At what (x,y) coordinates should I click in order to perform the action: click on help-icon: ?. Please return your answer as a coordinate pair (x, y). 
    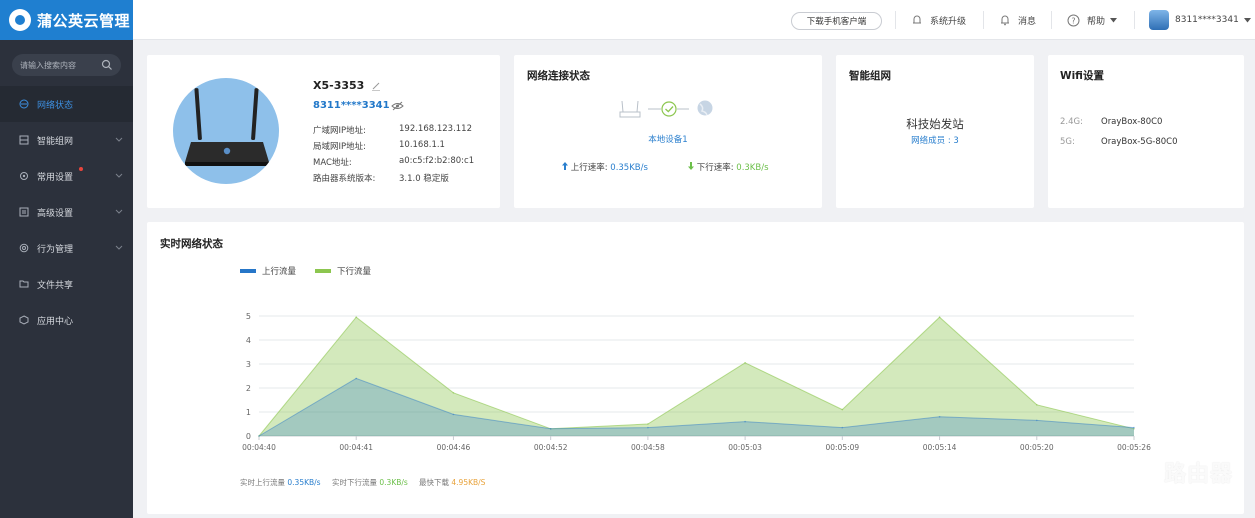
    Looking at the image, I should click on (1073, 20).